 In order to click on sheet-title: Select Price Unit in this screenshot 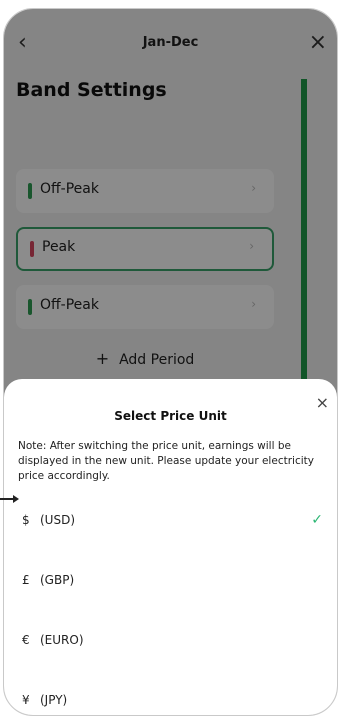, I will do `click(170, 416)`.